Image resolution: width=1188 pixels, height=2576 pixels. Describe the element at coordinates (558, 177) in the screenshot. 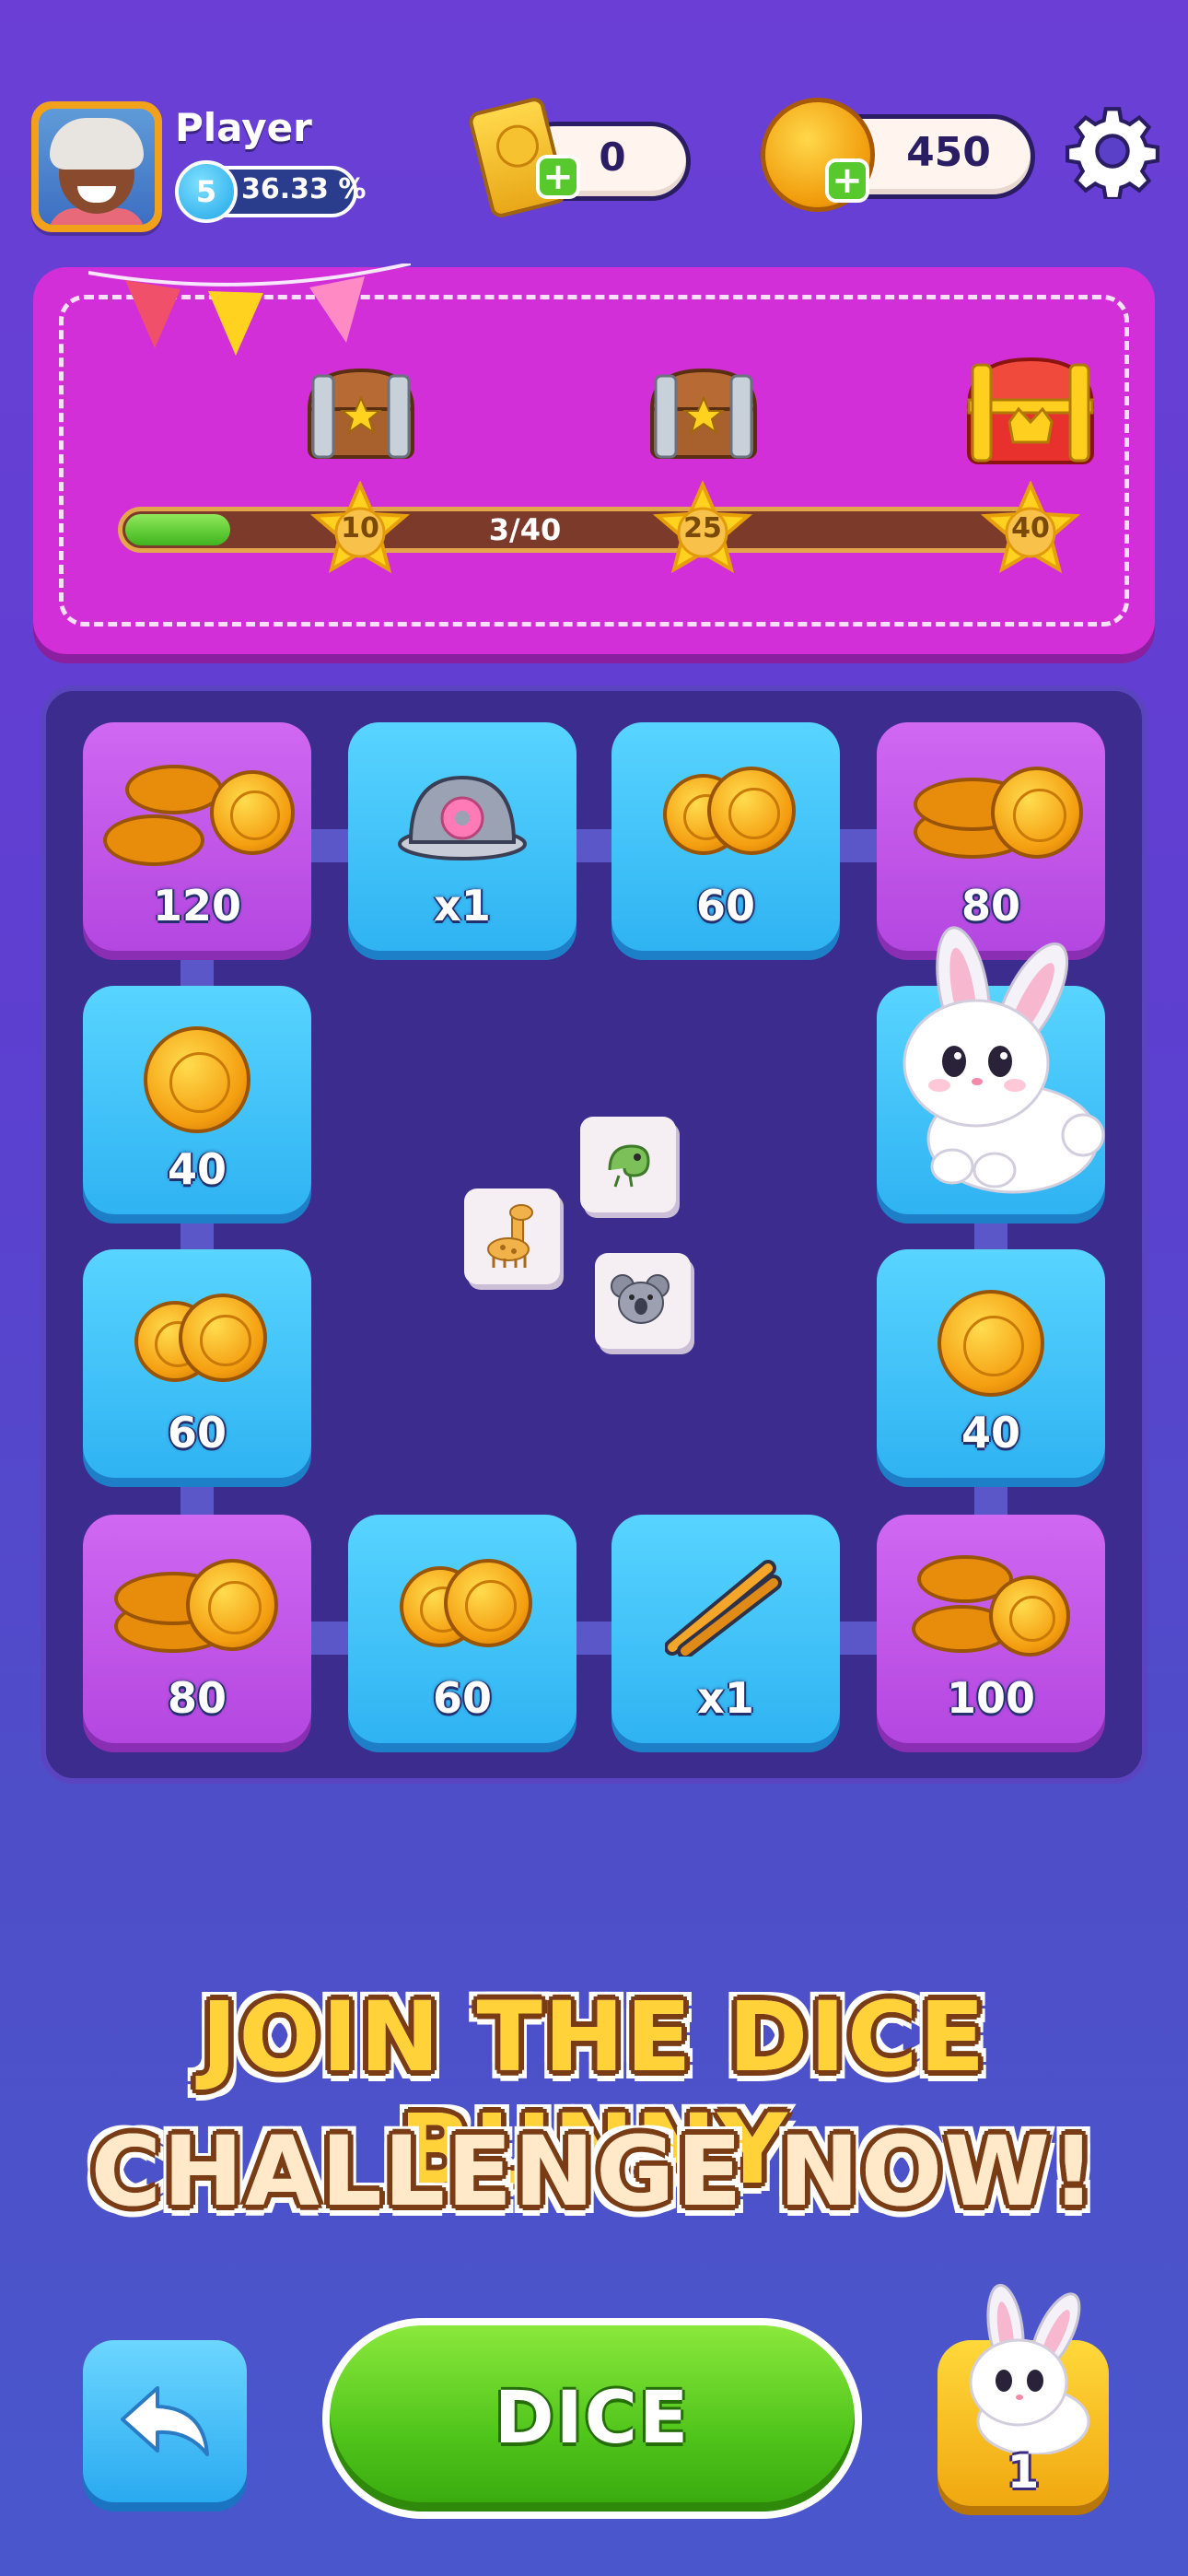

I see `add-tickets-button: +` at that location.